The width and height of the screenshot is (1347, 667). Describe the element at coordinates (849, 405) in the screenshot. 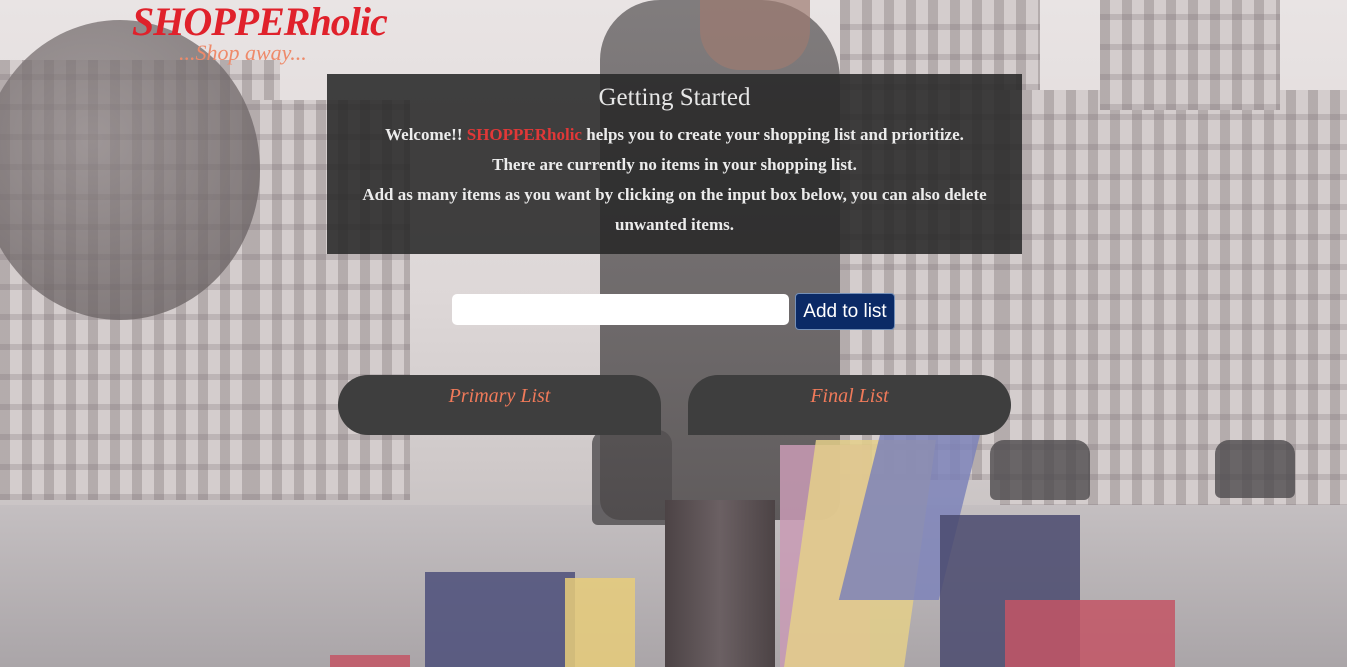

I see `final-list-tab: Final List` at that location.